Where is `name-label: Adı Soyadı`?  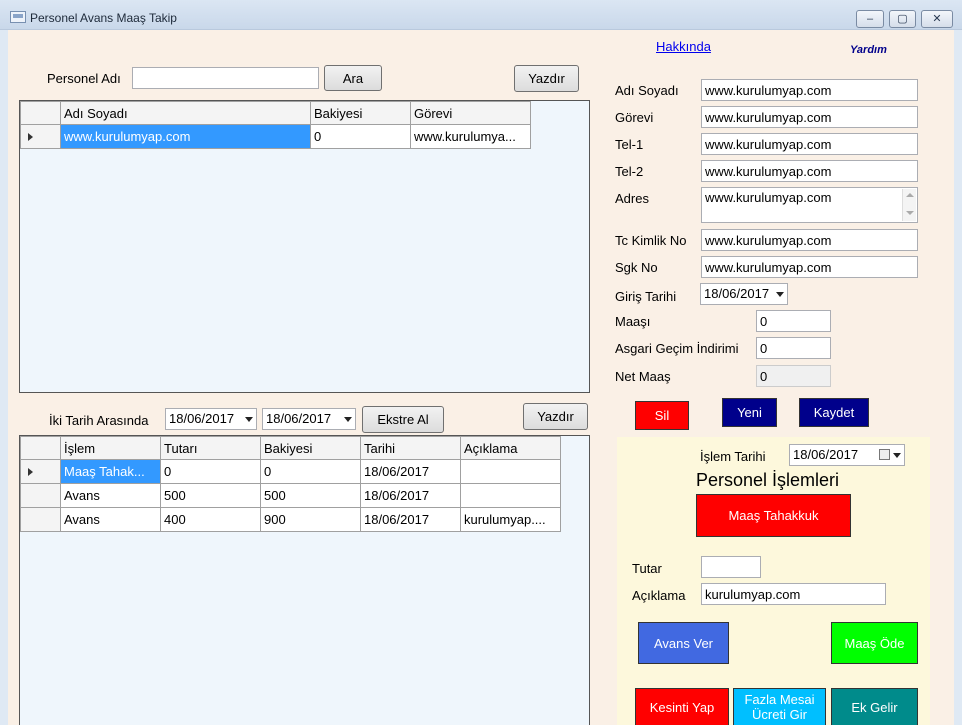 name-label: Adı Soyadı is located at coordinates (647, 90).